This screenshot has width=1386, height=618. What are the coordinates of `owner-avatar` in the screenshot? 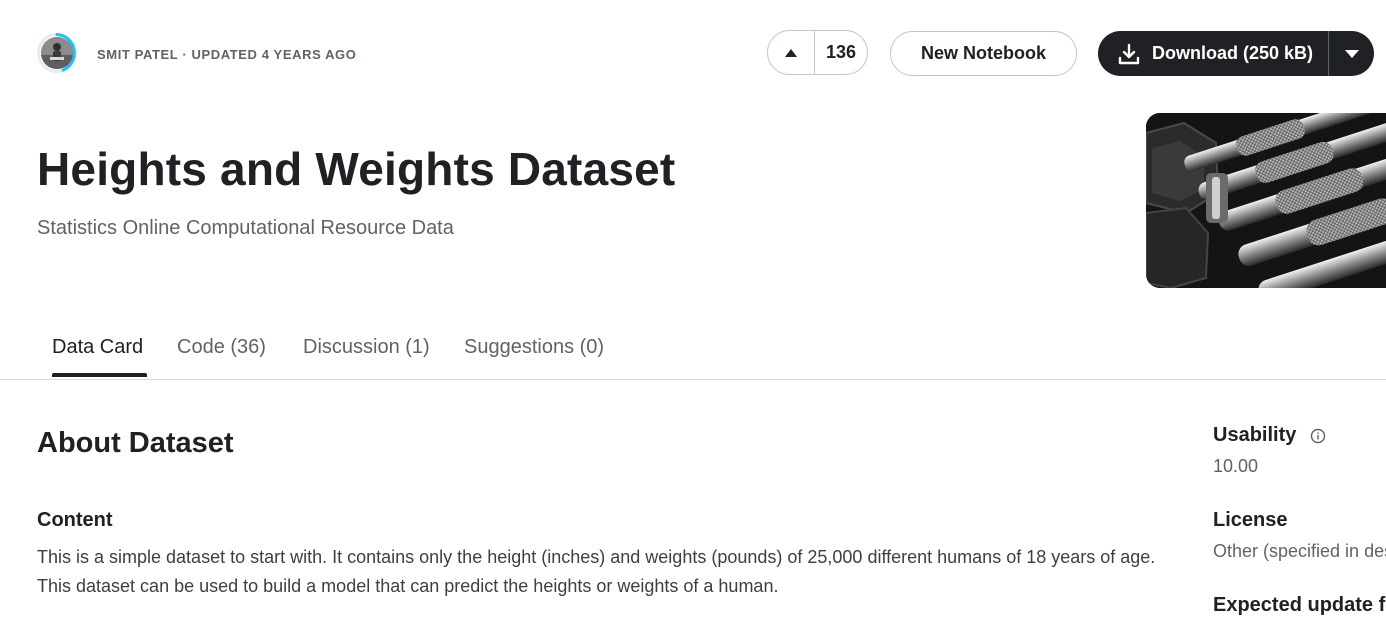 It's located at (57, 53).